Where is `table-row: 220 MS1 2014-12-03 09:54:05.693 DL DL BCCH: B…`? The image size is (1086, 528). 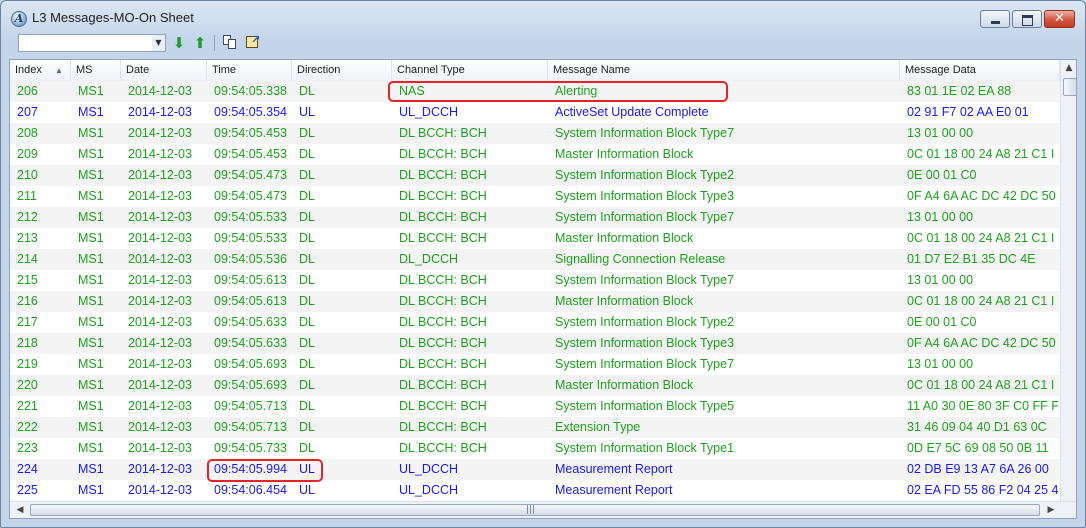 table-row: 220 MS1 2014-12-03 09:54:05.693 DL DL BCCH: B… is located at coordinates (535, 385).